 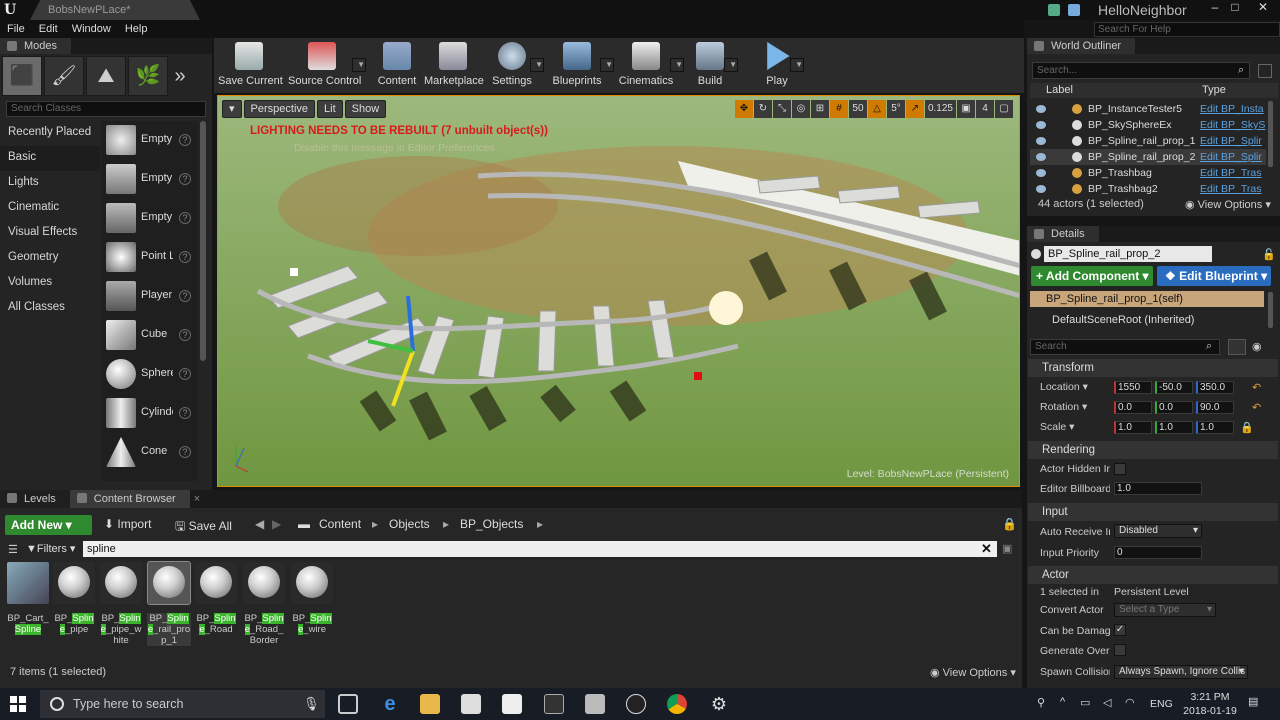 I want to click on location-z-field: 350.0, so click(x=1215, y=387).